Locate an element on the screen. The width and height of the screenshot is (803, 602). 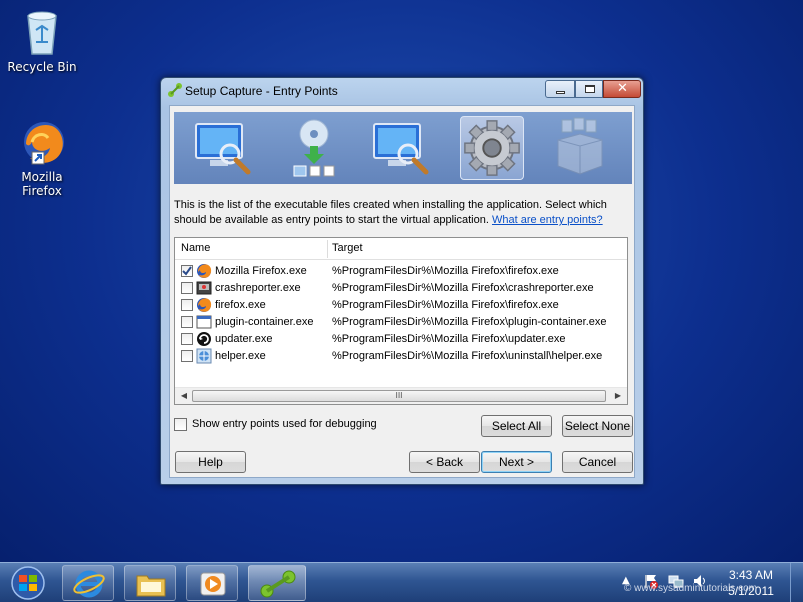
back-label: < Back is located at coordinates (444, 462).